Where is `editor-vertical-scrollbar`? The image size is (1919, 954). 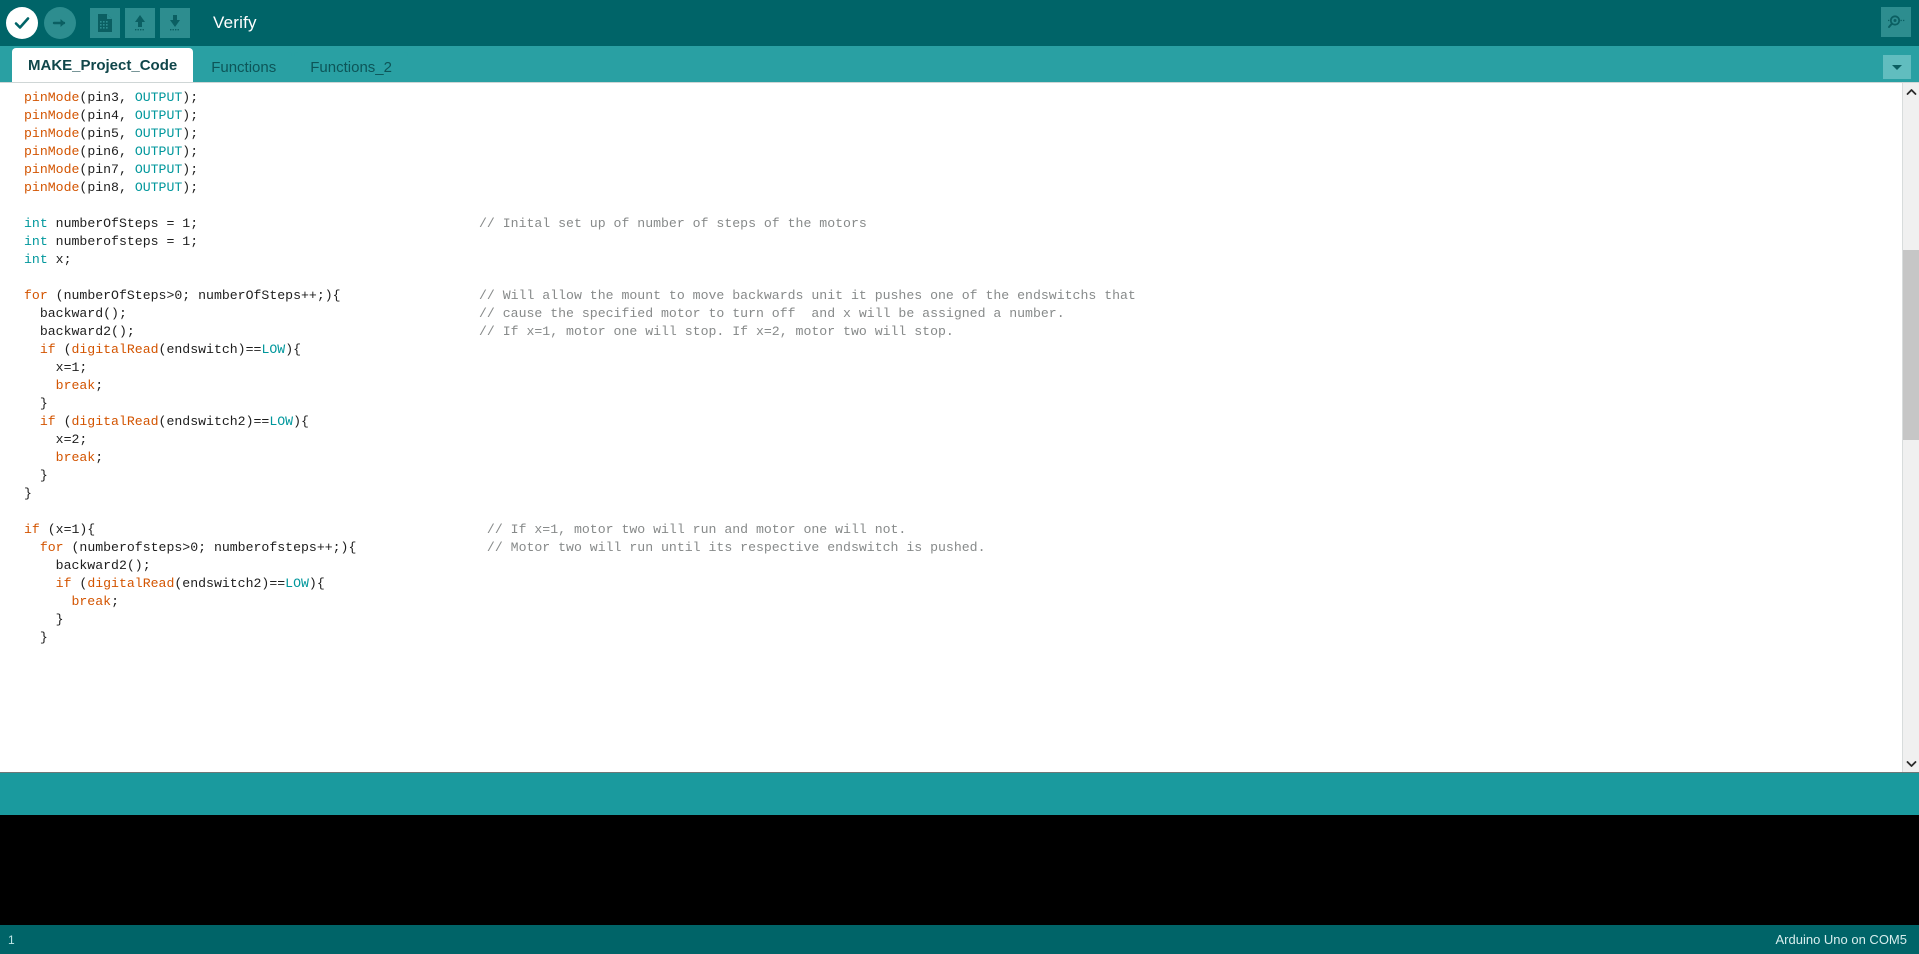
editor-vertical-scrollbar is located at coordinates (1910, 427).